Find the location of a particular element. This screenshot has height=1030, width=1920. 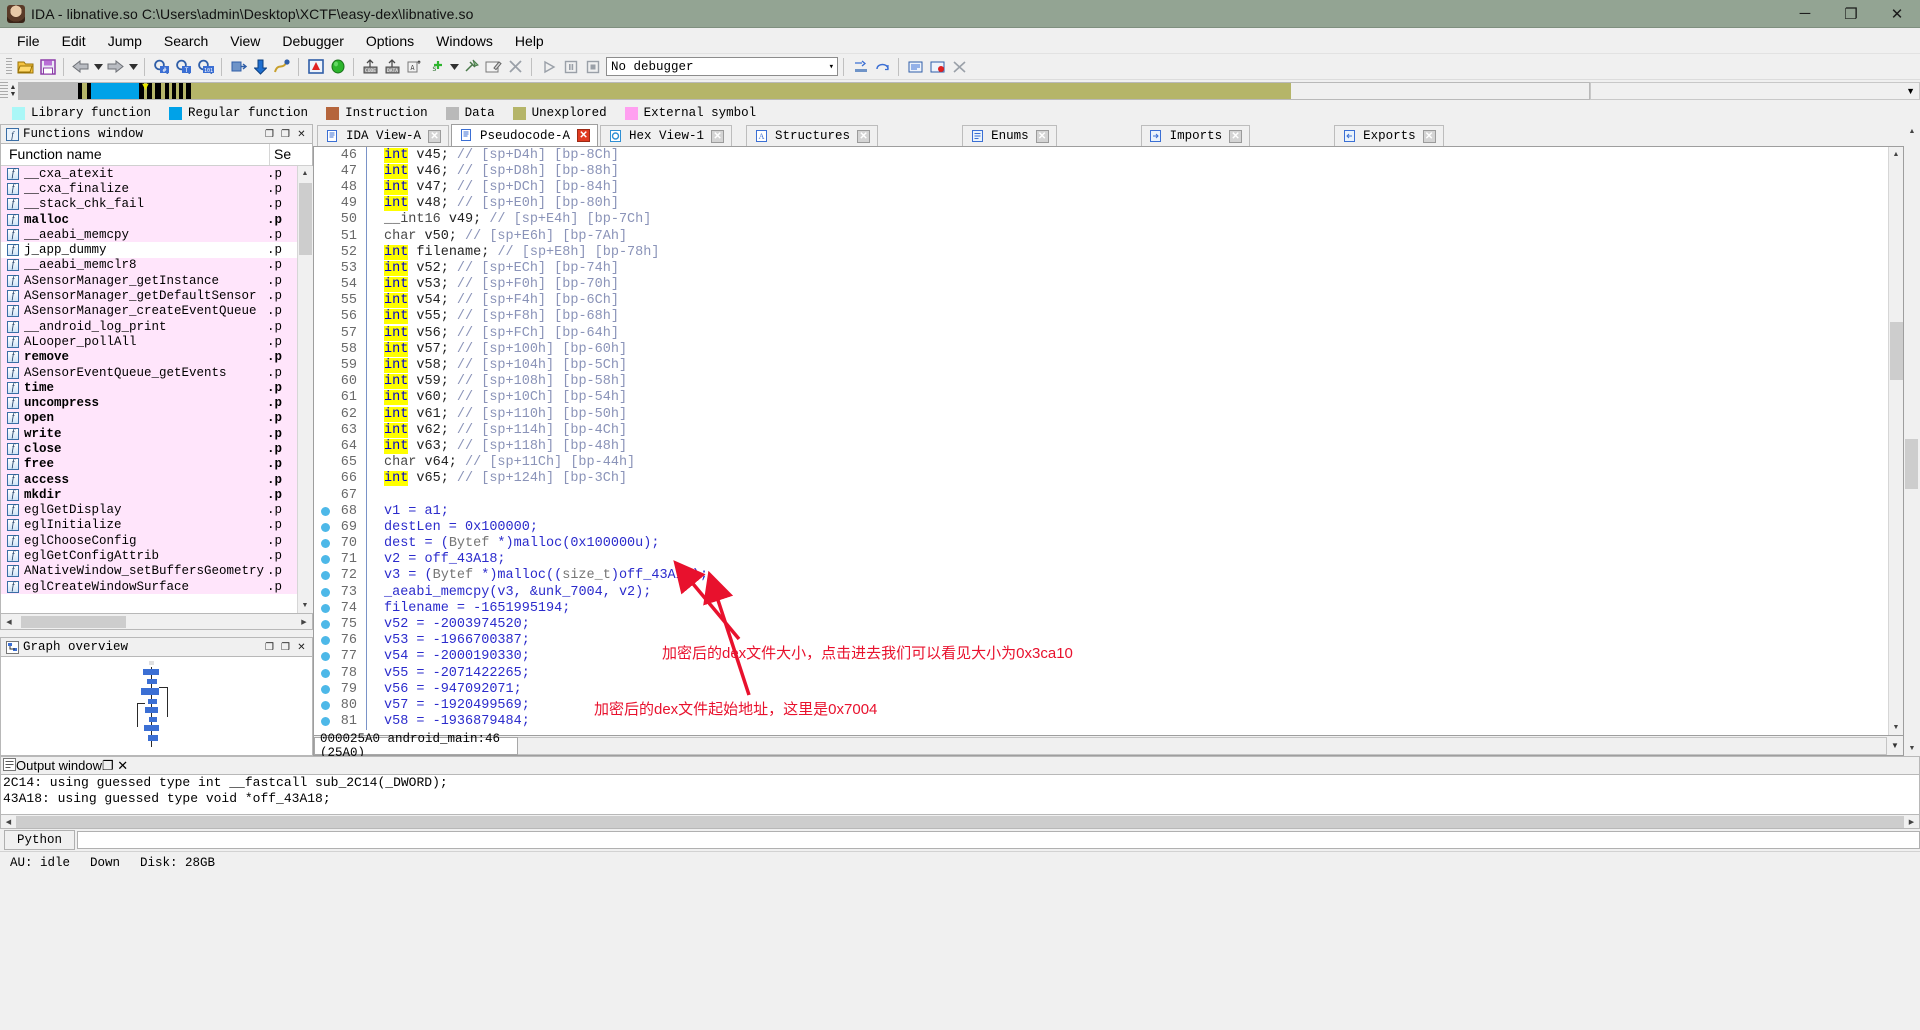

code-line: 54 int v53; // [sp+F0h] [bp-70h] is located at coordinates (1101, 284).